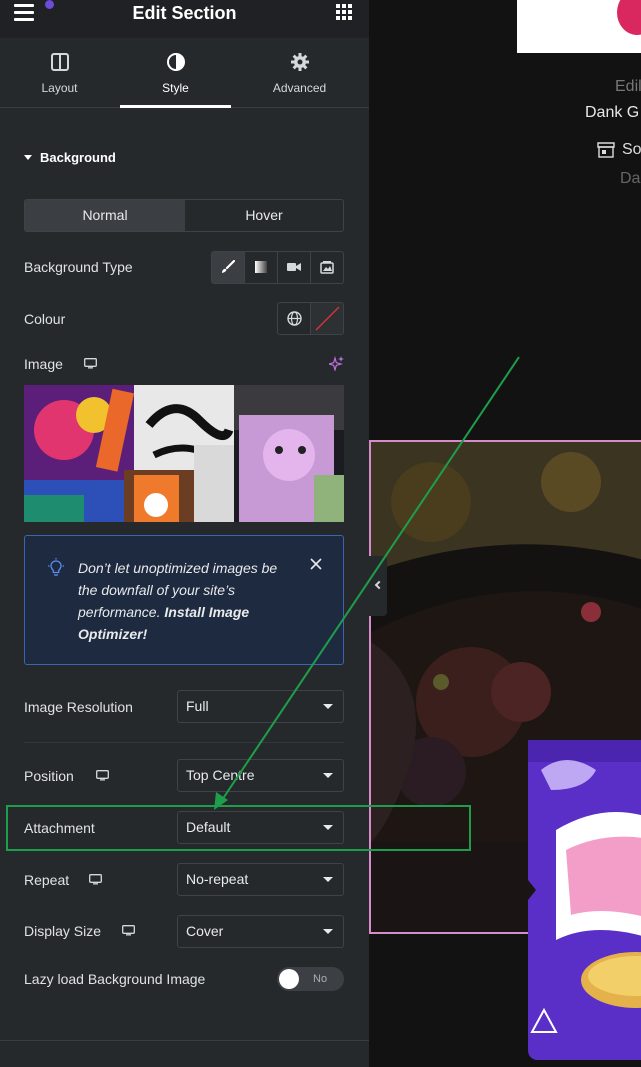 The width and height of the screenshot is (641, 1067). Describe the element at coordinates (63, 931) in the screenshot. I see `display-size-label: Display Size` at that location.